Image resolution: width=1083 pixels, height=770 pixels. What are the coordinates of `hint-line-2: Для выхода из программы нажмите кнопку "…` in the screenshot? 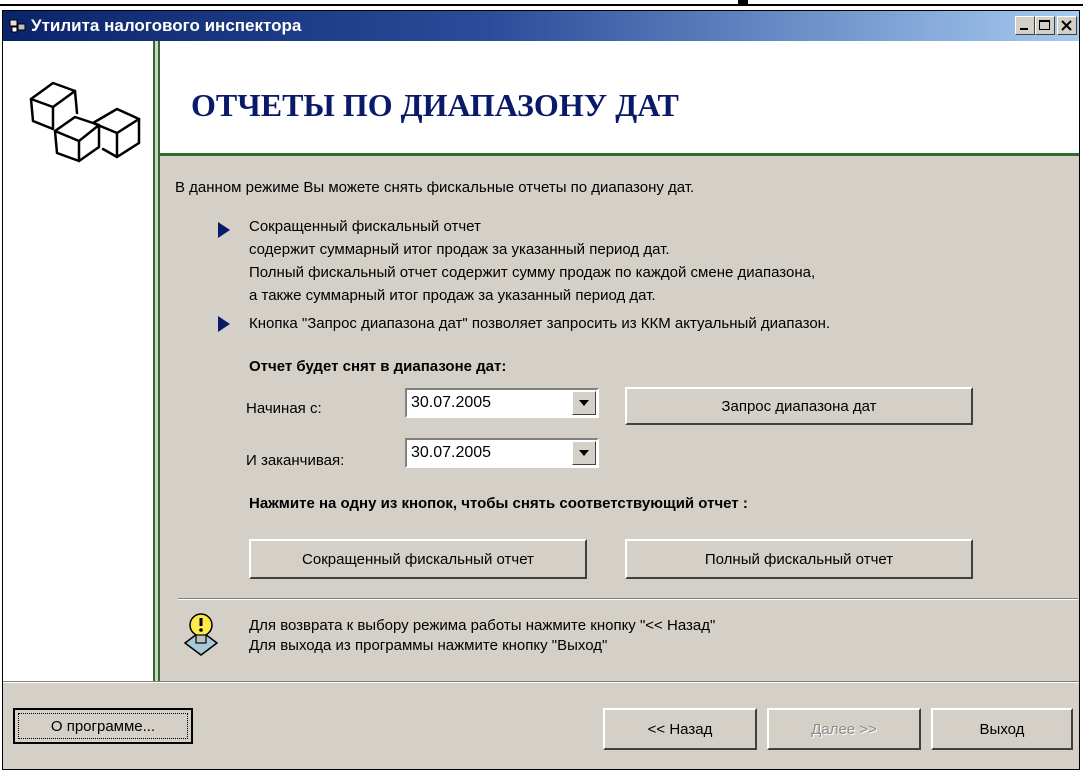 It's located at (428, 645).